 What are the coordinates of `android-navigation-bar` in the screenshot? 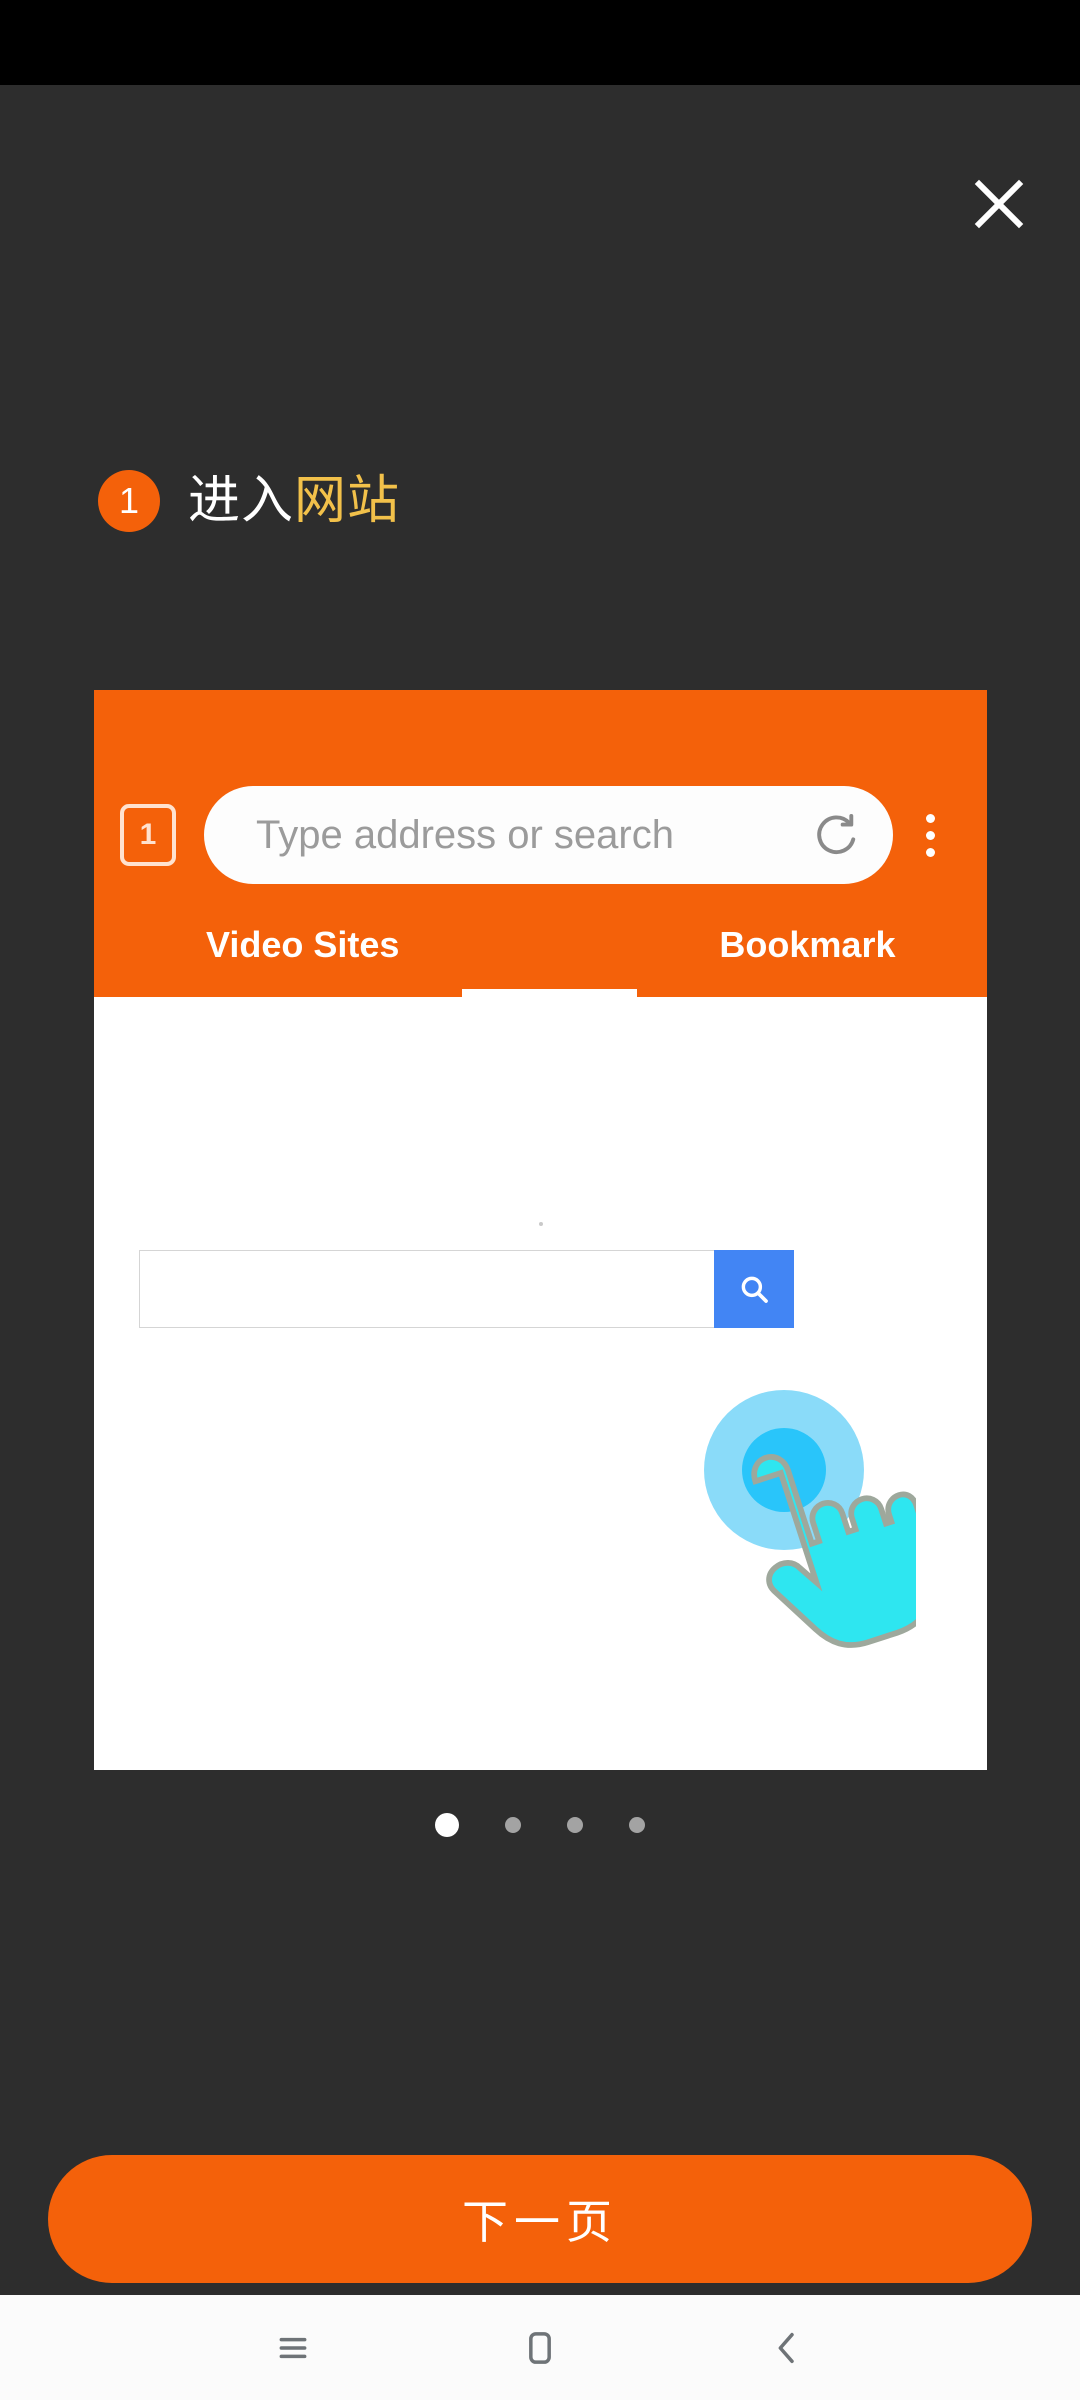 It's located at (540, 2347).